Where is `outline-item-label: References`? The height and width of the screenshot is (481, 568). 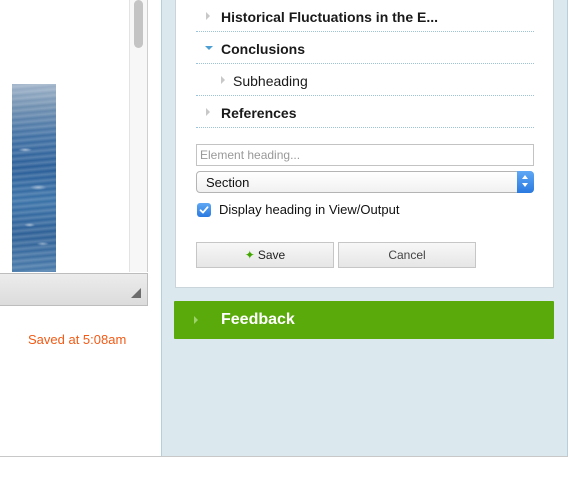 outline-item-label: References is located at coordinates (259, 113).